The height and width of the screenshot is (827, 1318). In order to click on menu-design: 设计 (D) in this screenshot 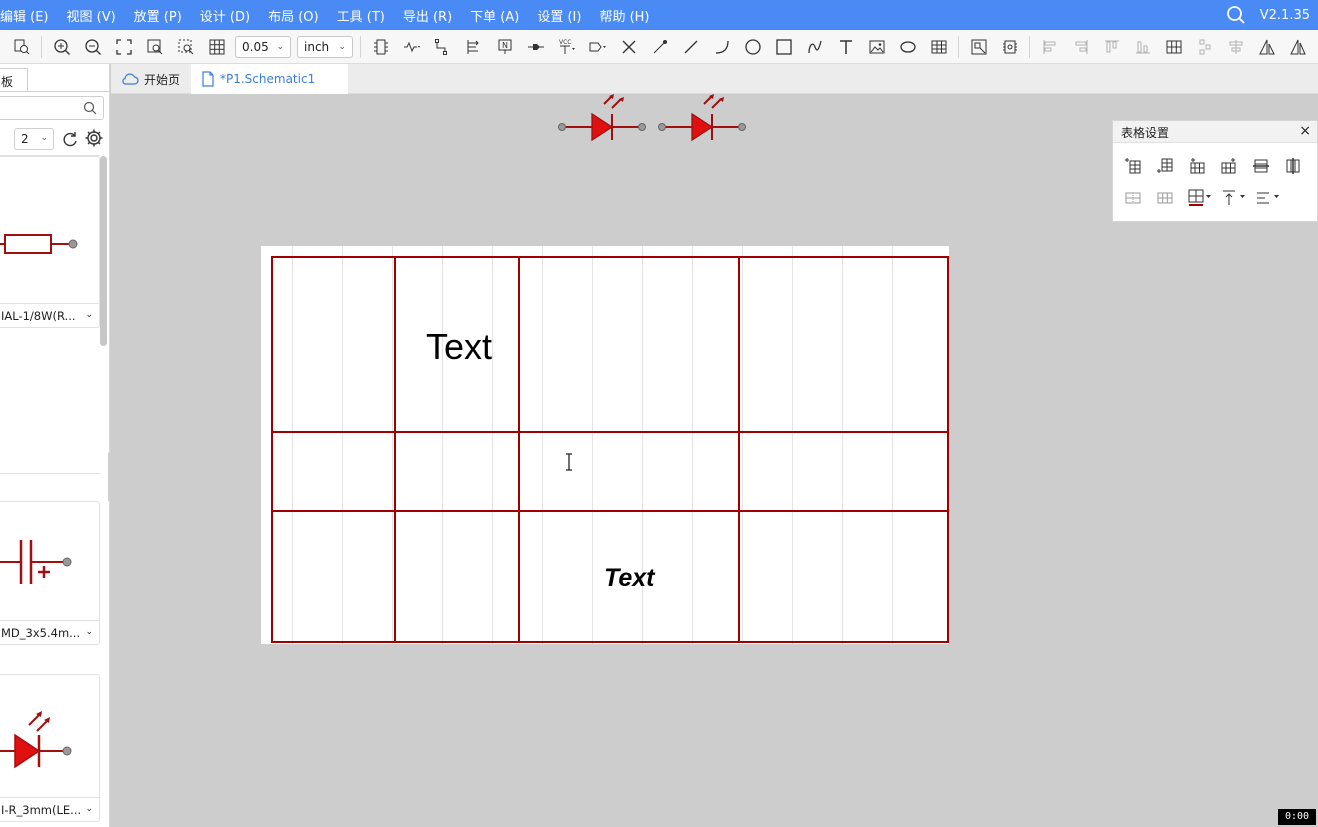, I will do `click(225, 15)`.